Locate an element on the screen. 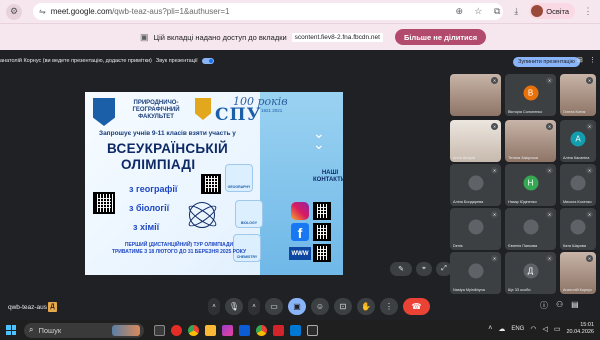 This screenshot has height=340, width=600. more-menu-icon: ⋮ is located at coordinates (588, 11).